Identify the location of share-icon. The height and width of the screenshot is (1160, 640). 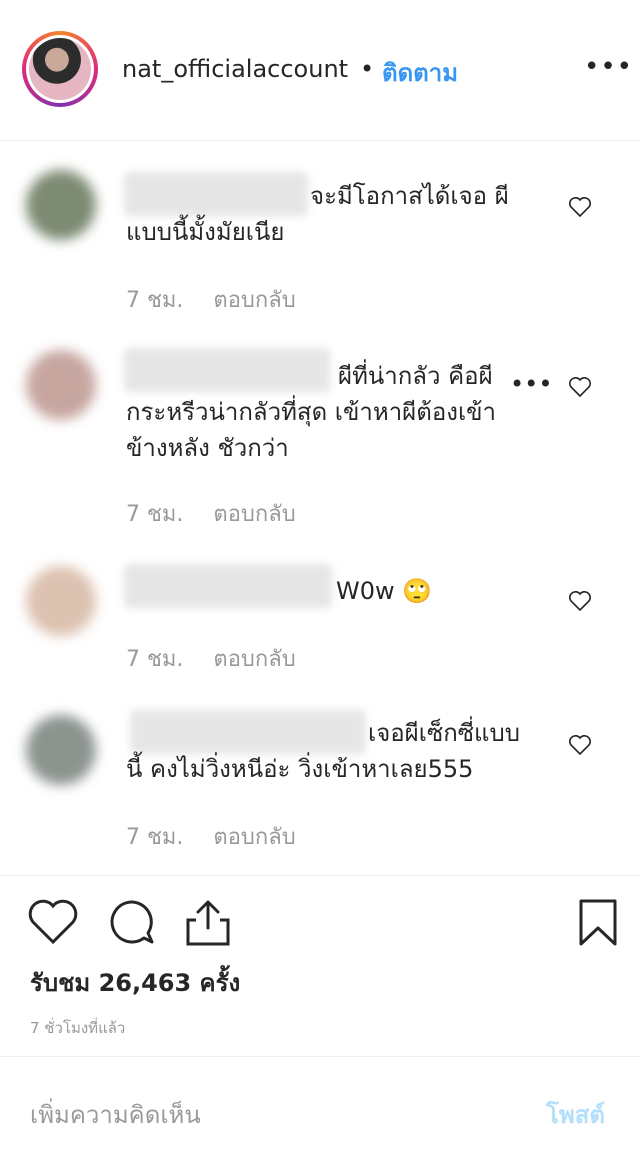
(208, 922).